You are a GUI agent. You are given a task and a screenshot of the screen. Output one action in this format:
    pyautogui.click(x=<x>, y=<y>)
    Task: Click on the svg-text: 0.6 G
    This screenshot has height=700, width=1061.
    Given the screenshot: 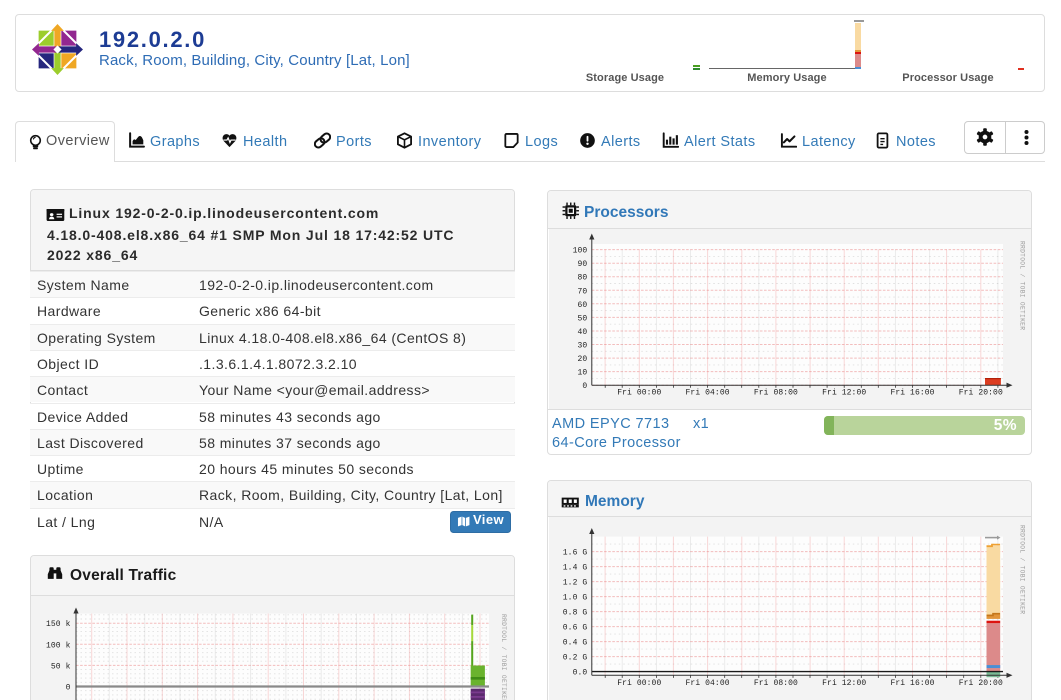 What is the action you would take?
    pyautogui.click(x=575, y=628)
    